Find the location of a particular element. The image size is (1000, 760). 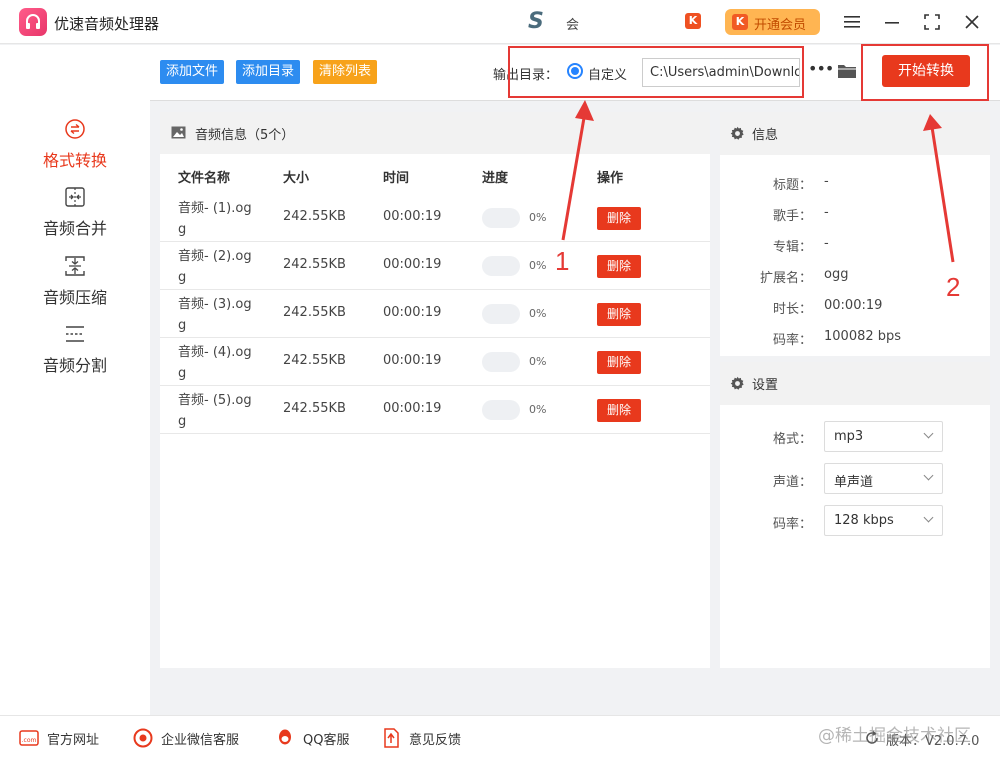

clear-list-button: 清除列表 is located at coordinates (345, 72).